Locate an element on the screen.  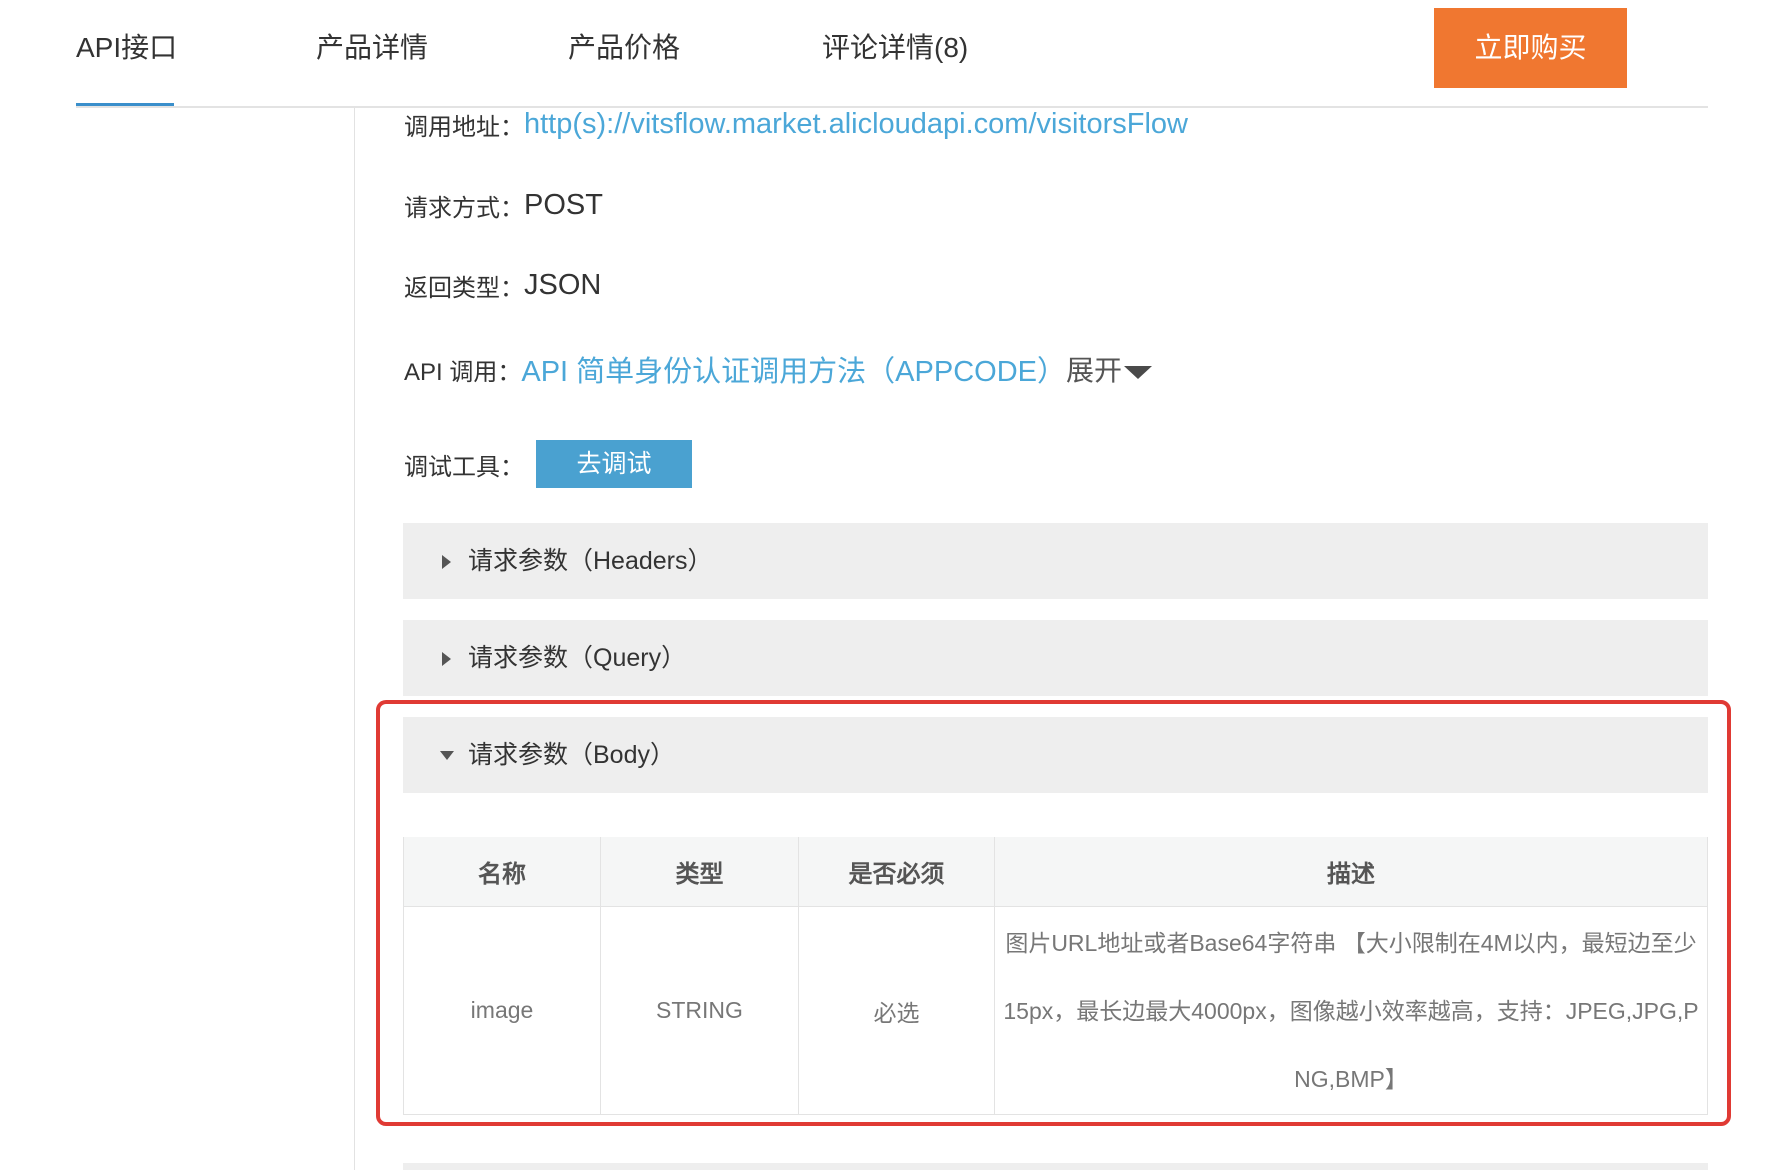
panel-body-title: 请求参数（Body） is located at coordinates (571, 755).